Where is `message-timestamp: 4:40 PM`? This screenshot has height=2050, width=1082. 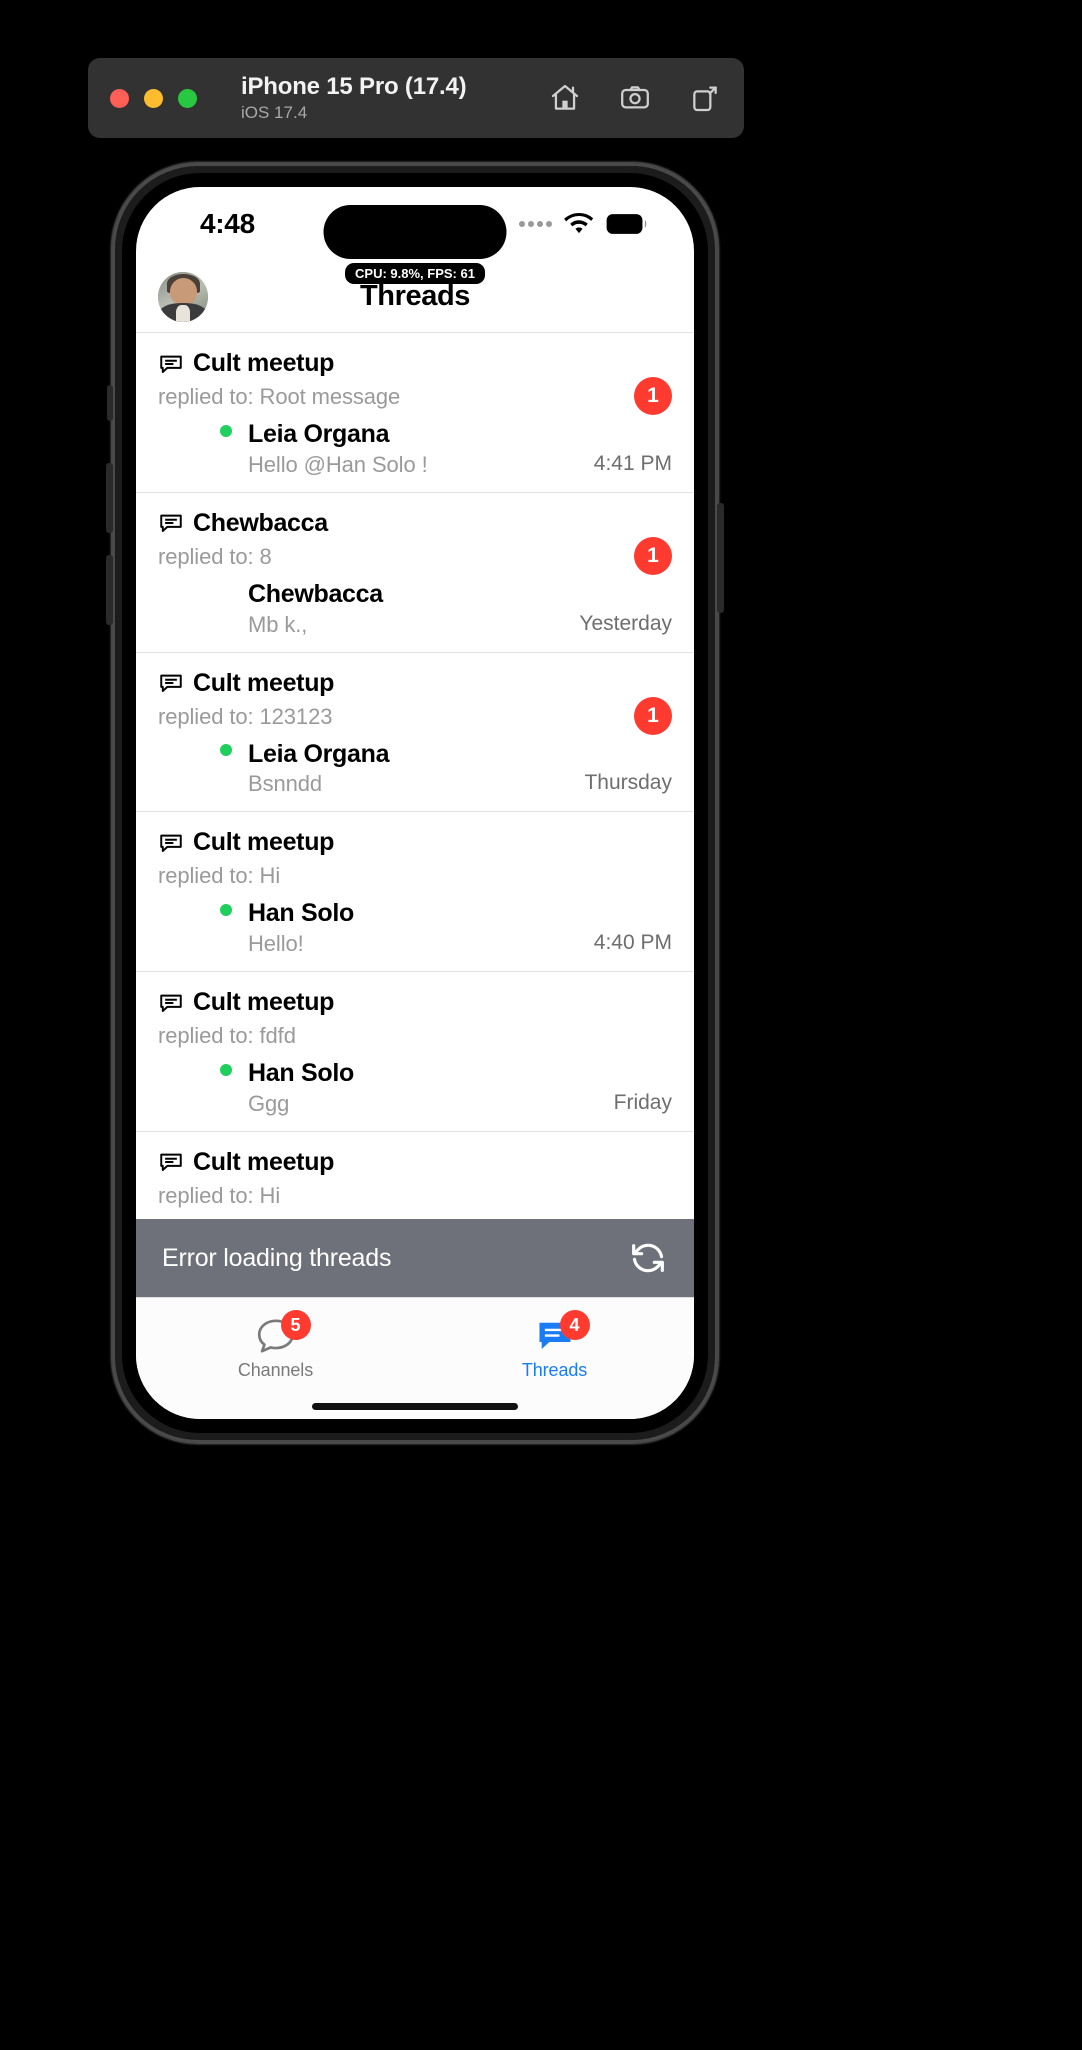
message-timestamp: 4:40 PM is located at coordinates (632, 942).